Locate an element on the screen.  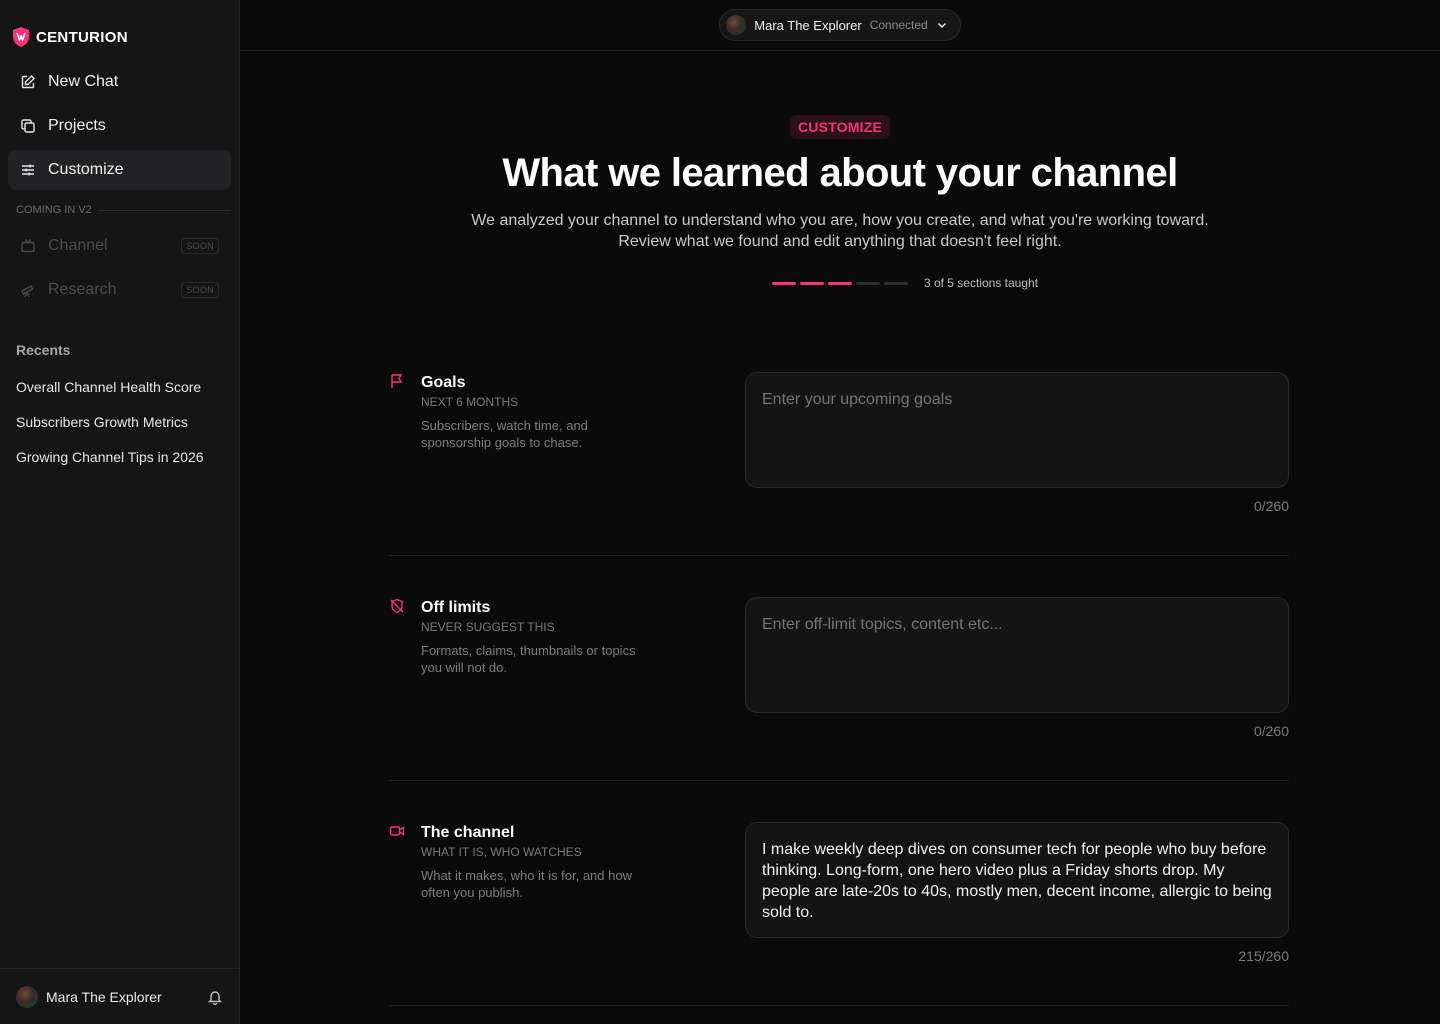
sidebar-nav-coming: Channel SOON Research SOON is located at coordinates (119, 263).